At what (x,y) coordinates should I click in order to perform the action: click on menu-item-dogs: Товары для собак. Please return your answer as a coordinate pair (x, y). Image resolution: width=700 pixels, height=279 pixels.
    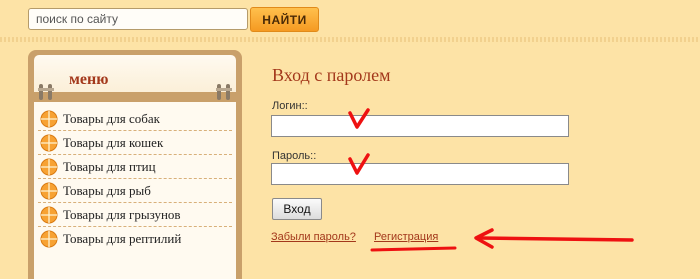
    Looking at the image, I should click on (135, 119).